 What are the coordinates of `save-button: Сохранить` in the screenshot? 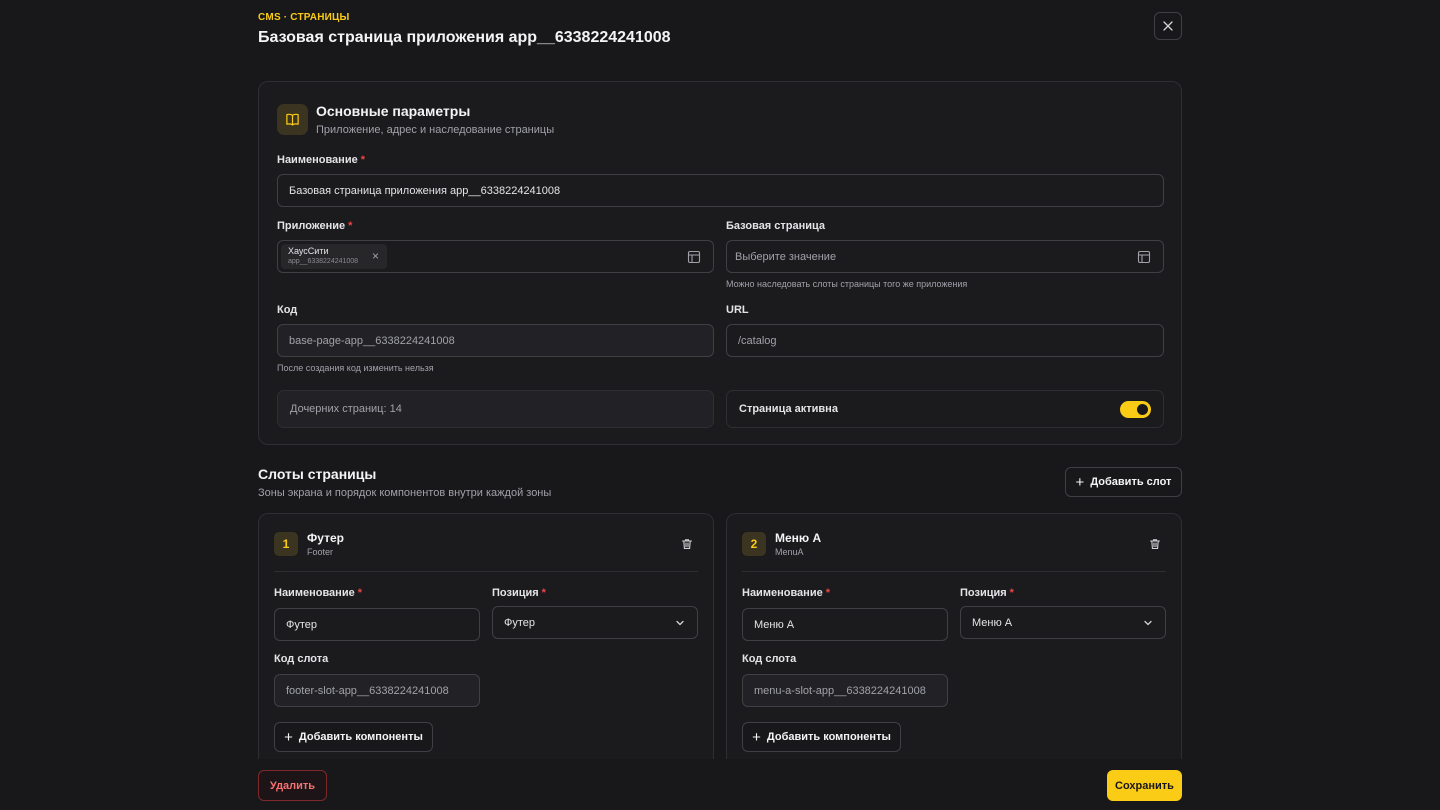 It's located at (1144, 785).